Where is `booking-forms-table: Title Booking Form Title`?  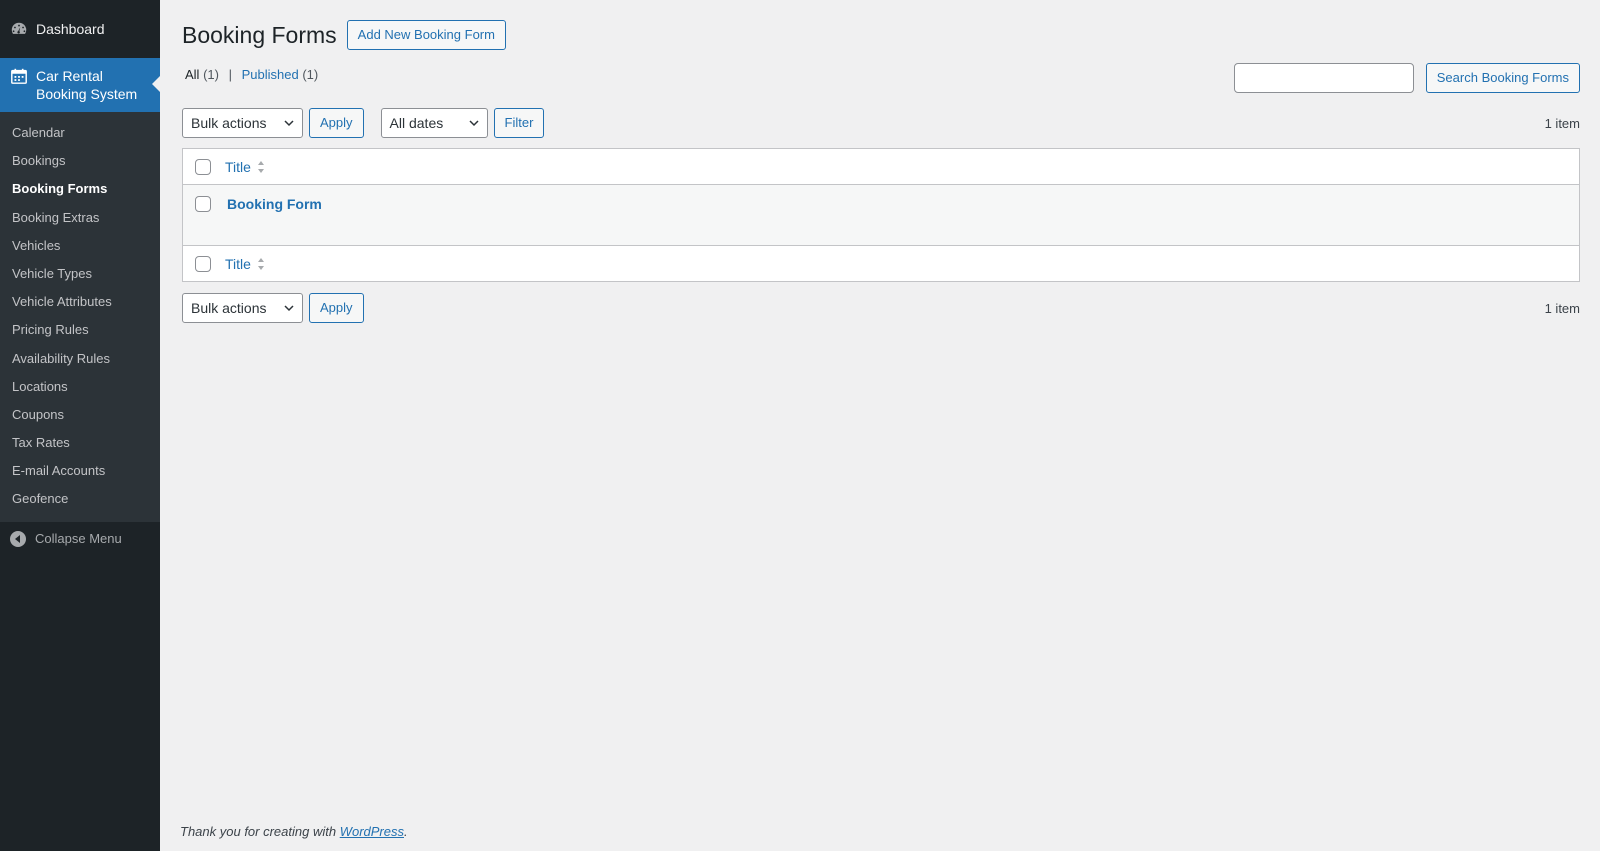 booking-forms-table: Title Booking Form Title is located at coordinates (881, 215).